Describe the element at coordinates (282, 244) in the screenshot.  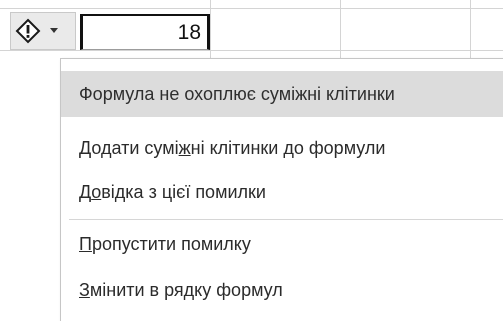
I see `menu-item-ignore-error: Пропустити помилку` at that location.